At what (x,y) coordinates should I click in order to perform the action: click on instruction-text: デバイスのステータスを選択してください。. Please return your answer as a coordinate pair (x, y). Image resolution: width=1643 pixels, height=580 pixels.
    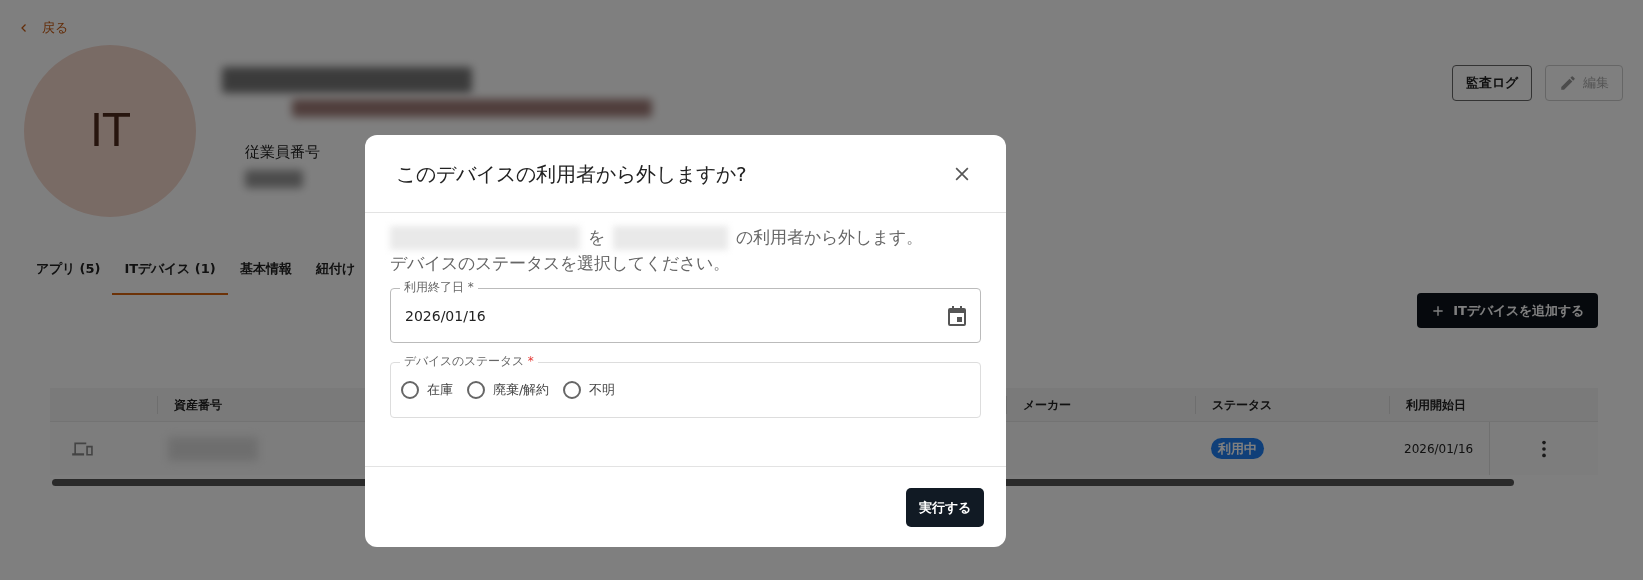
    Looking at the image, I should click on (560, 263).